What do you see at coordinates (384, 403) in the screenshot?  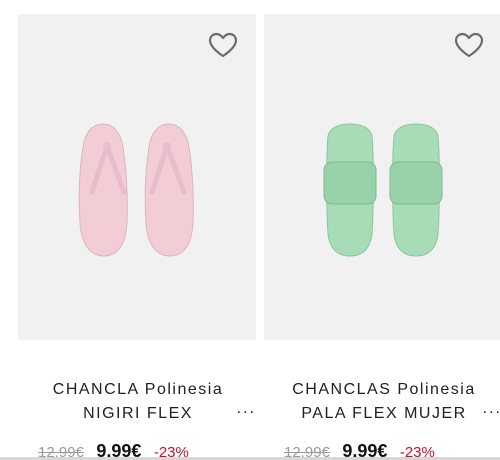 I see `product-title: CHANCLAS Polinesia PALA FLEX MUJER` at bounding box center [384, 403].